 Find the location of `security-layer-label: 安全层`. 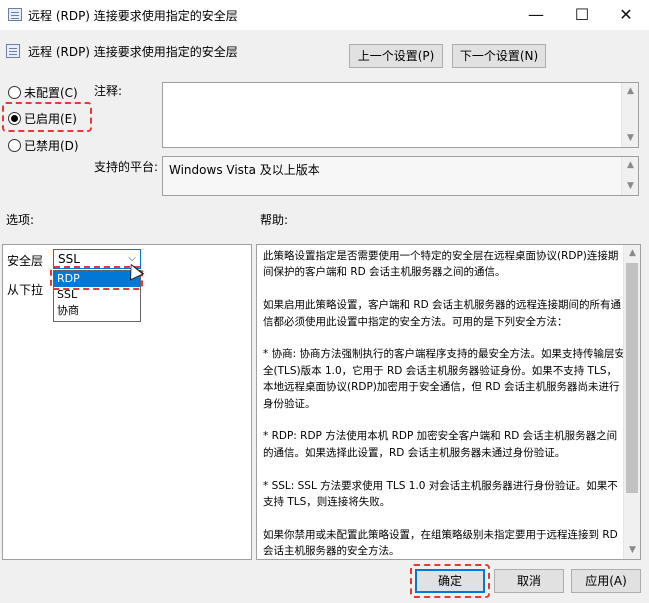

security-layer-label: 安全层 is located at coordinates (25, 261).